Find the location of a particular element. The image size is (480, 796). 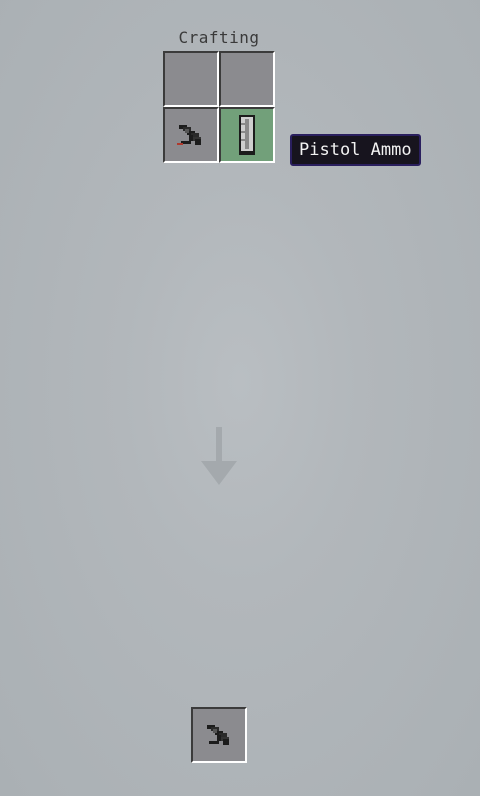

crafting-result-slot is located at coordinates (219, 735).